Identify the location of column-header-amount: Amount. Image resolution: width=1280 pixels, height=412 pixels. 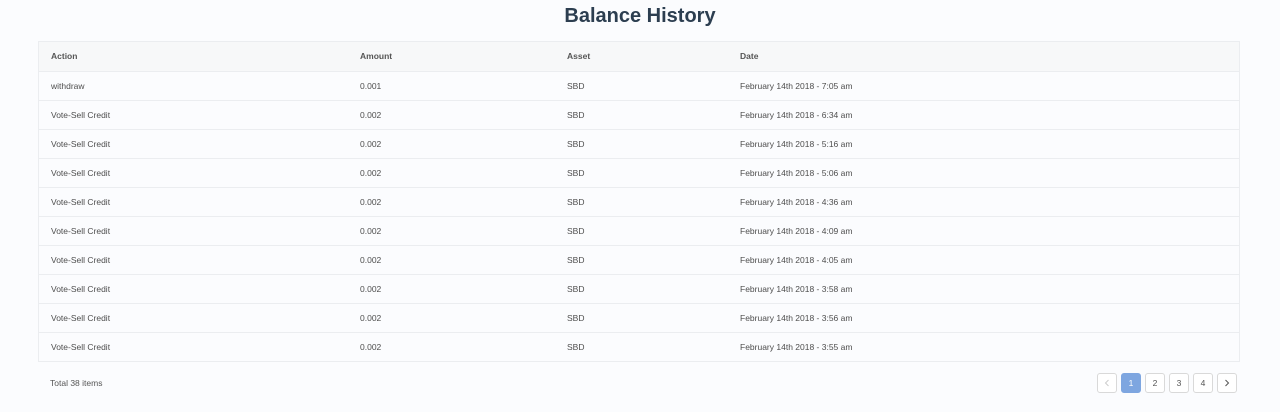
(451, 57).